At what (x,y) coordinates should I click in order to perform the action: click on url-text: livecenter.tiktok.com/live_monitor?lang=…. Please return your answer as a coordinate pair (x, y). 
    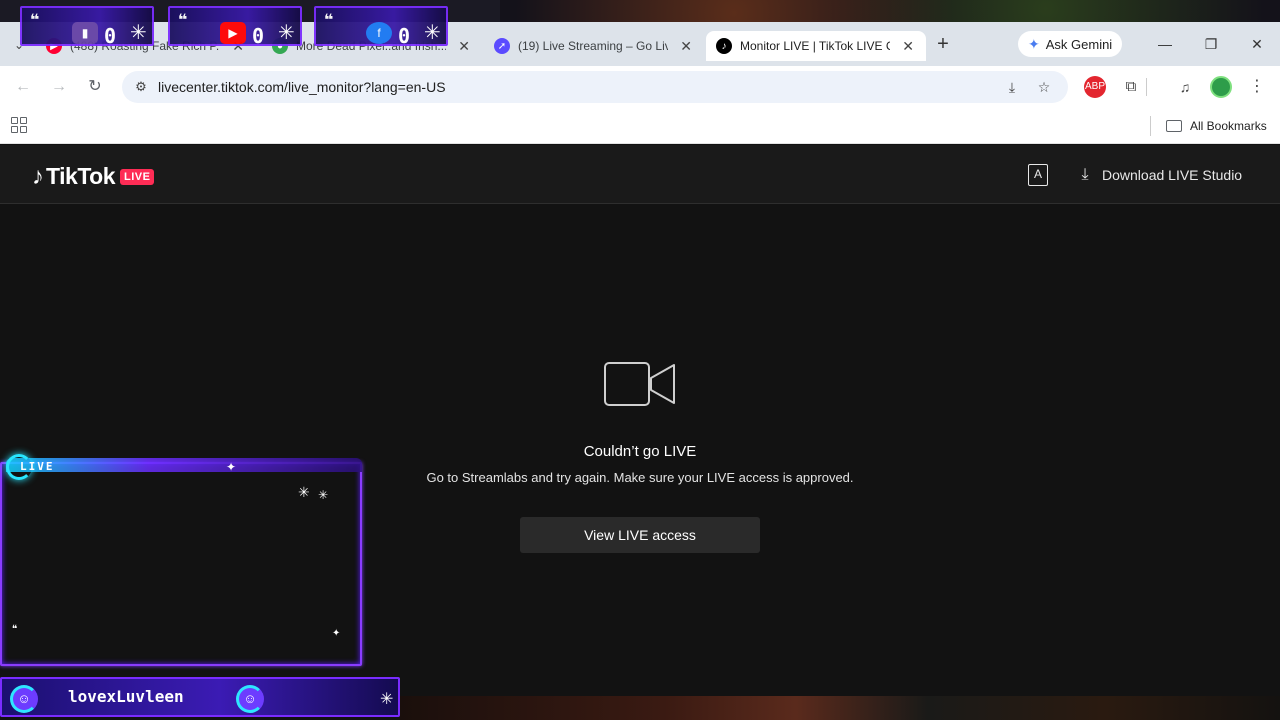
    Looking at the image, I should click on (302, 87).